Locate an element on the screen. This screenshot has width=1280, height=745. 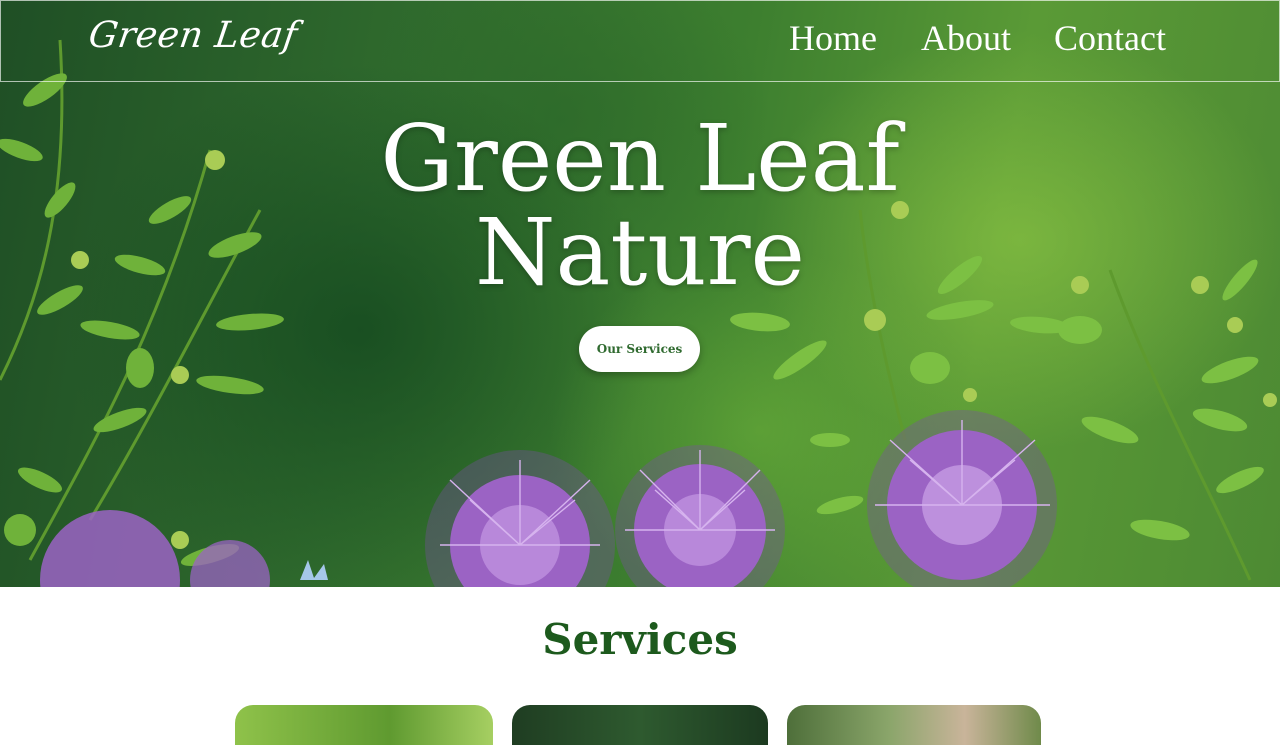
services-heading: Services is located at coordinates (640, 639).